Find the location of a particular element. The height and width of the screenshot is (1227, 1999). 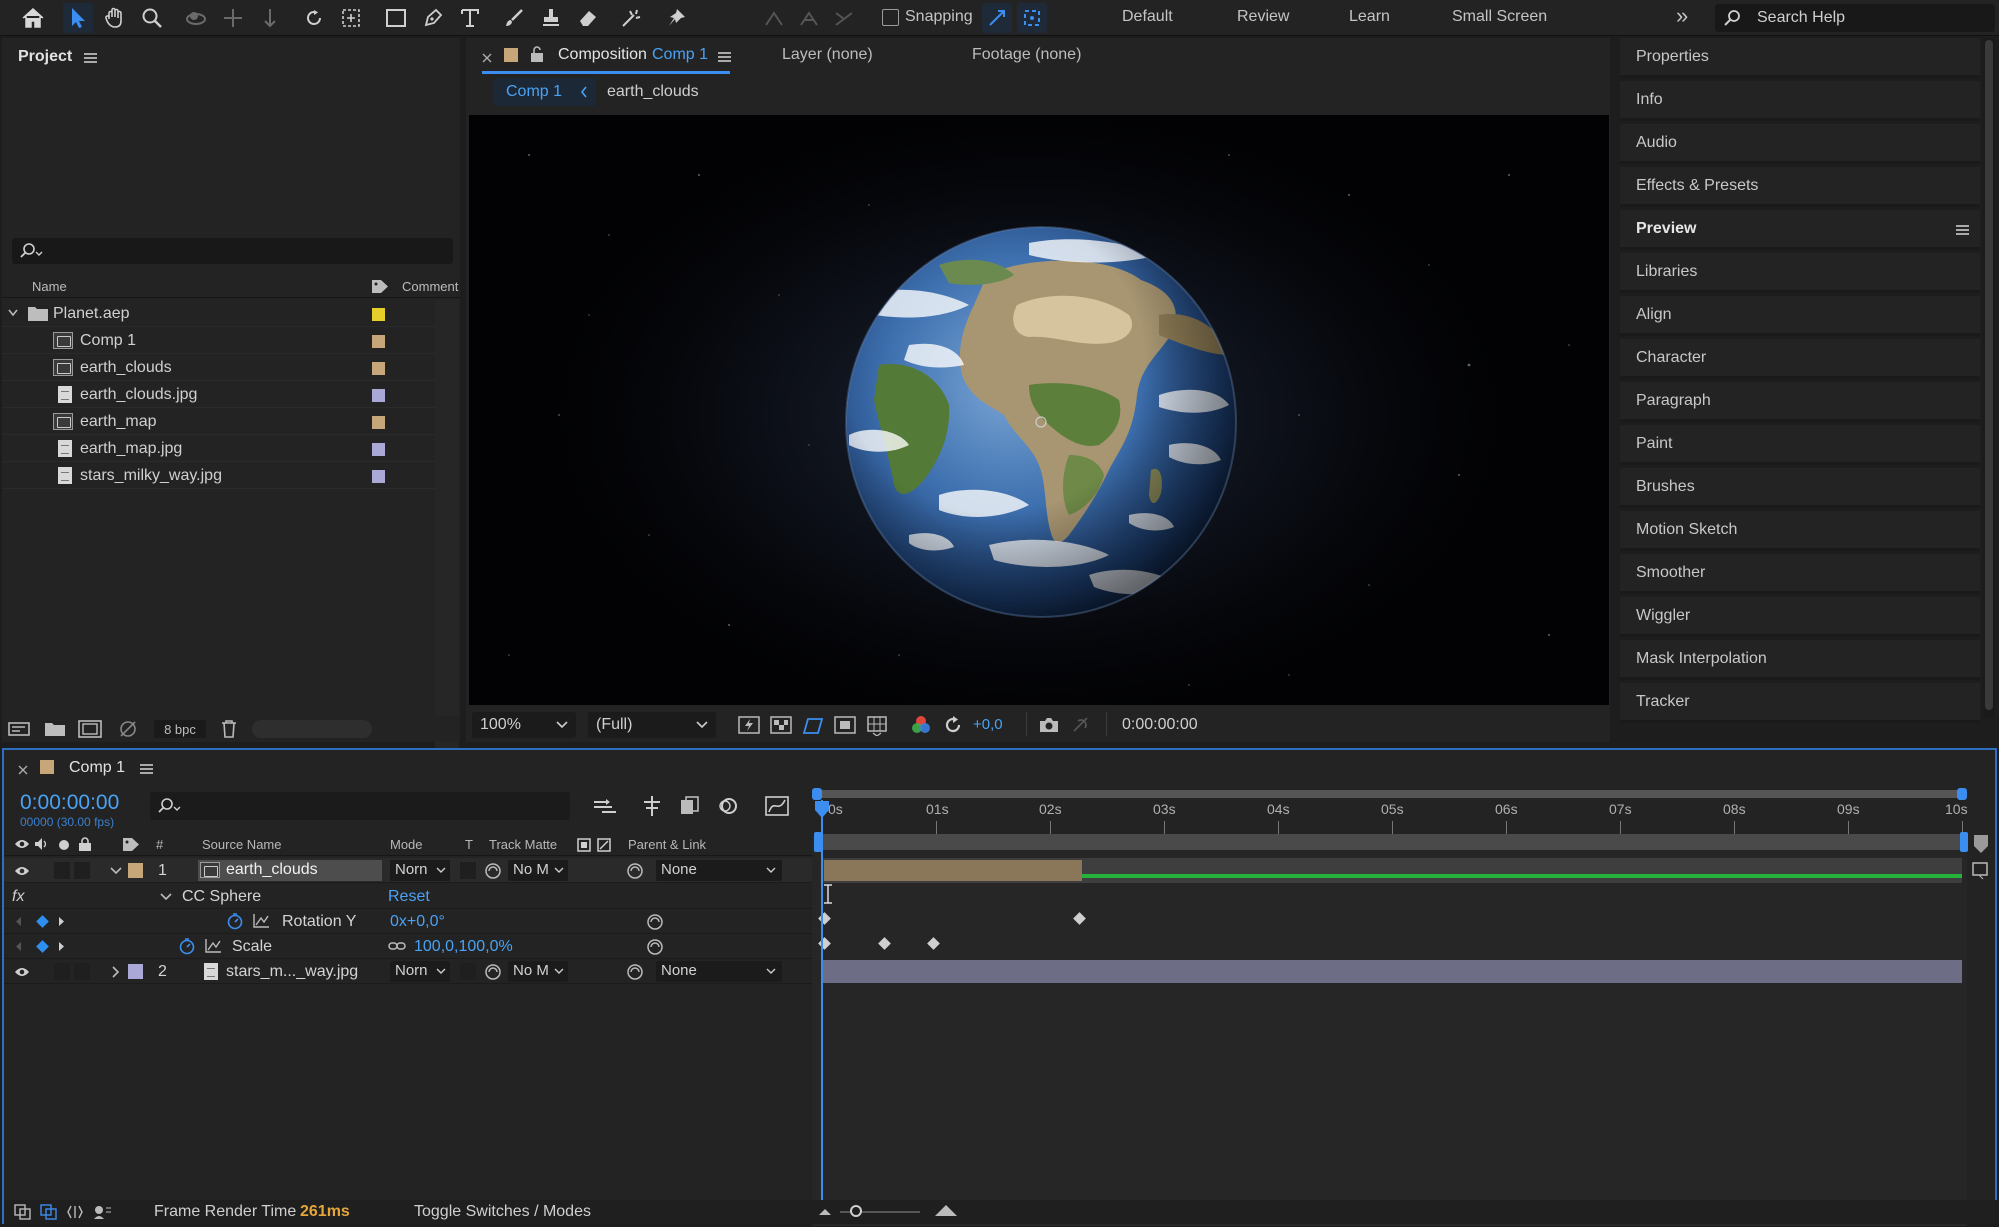

panel-paint: Paint is located at coordinates (1800, 445).